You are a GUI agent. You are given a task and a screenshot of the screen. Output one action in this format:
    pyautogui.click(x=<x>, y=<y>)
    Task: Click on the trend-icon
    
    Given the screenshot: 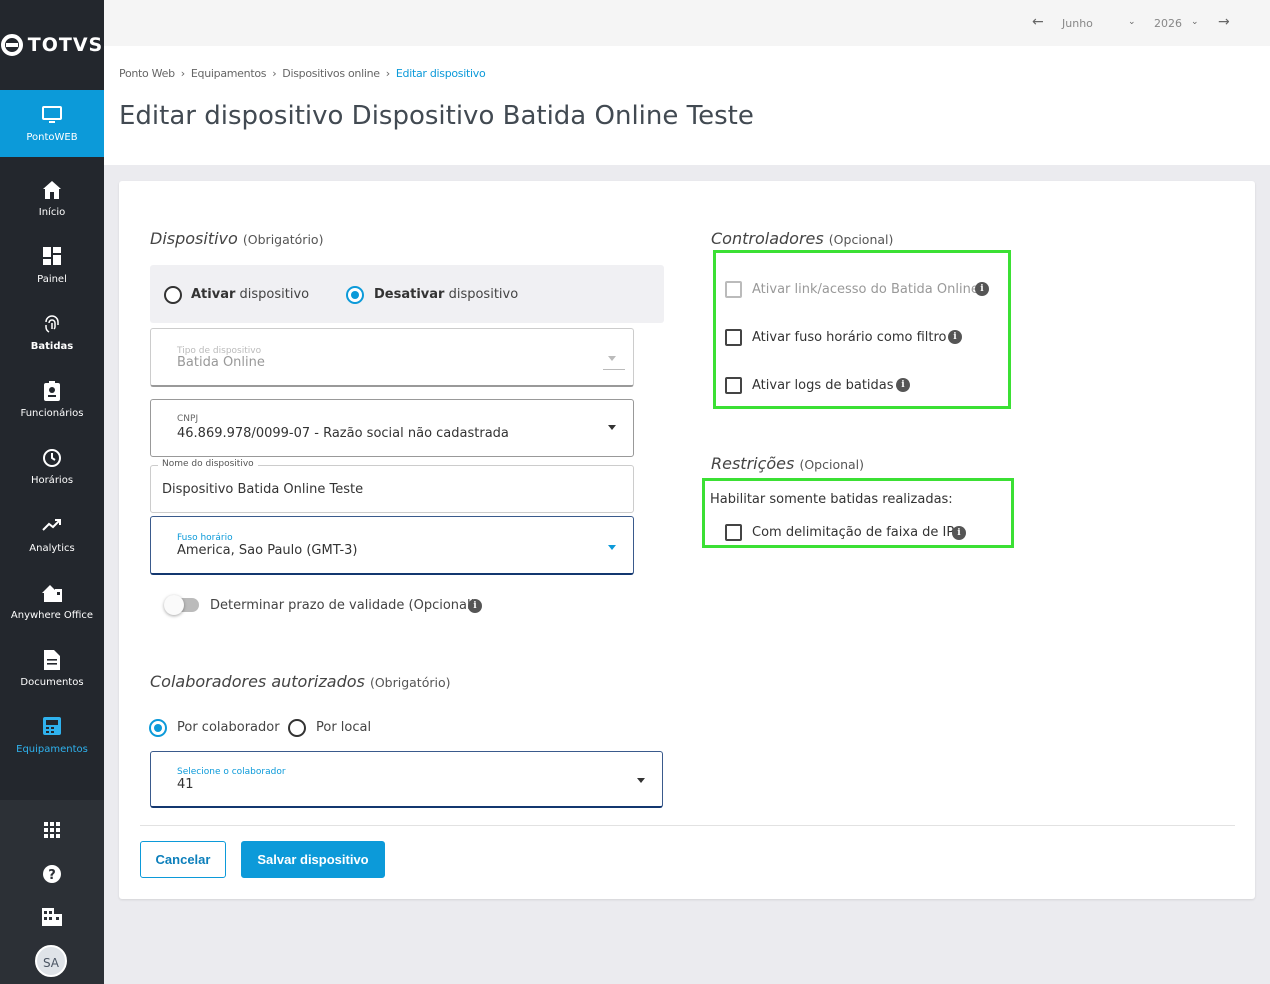 What is the action you would take?
    pyautogui.click(x=52, y=527)
    